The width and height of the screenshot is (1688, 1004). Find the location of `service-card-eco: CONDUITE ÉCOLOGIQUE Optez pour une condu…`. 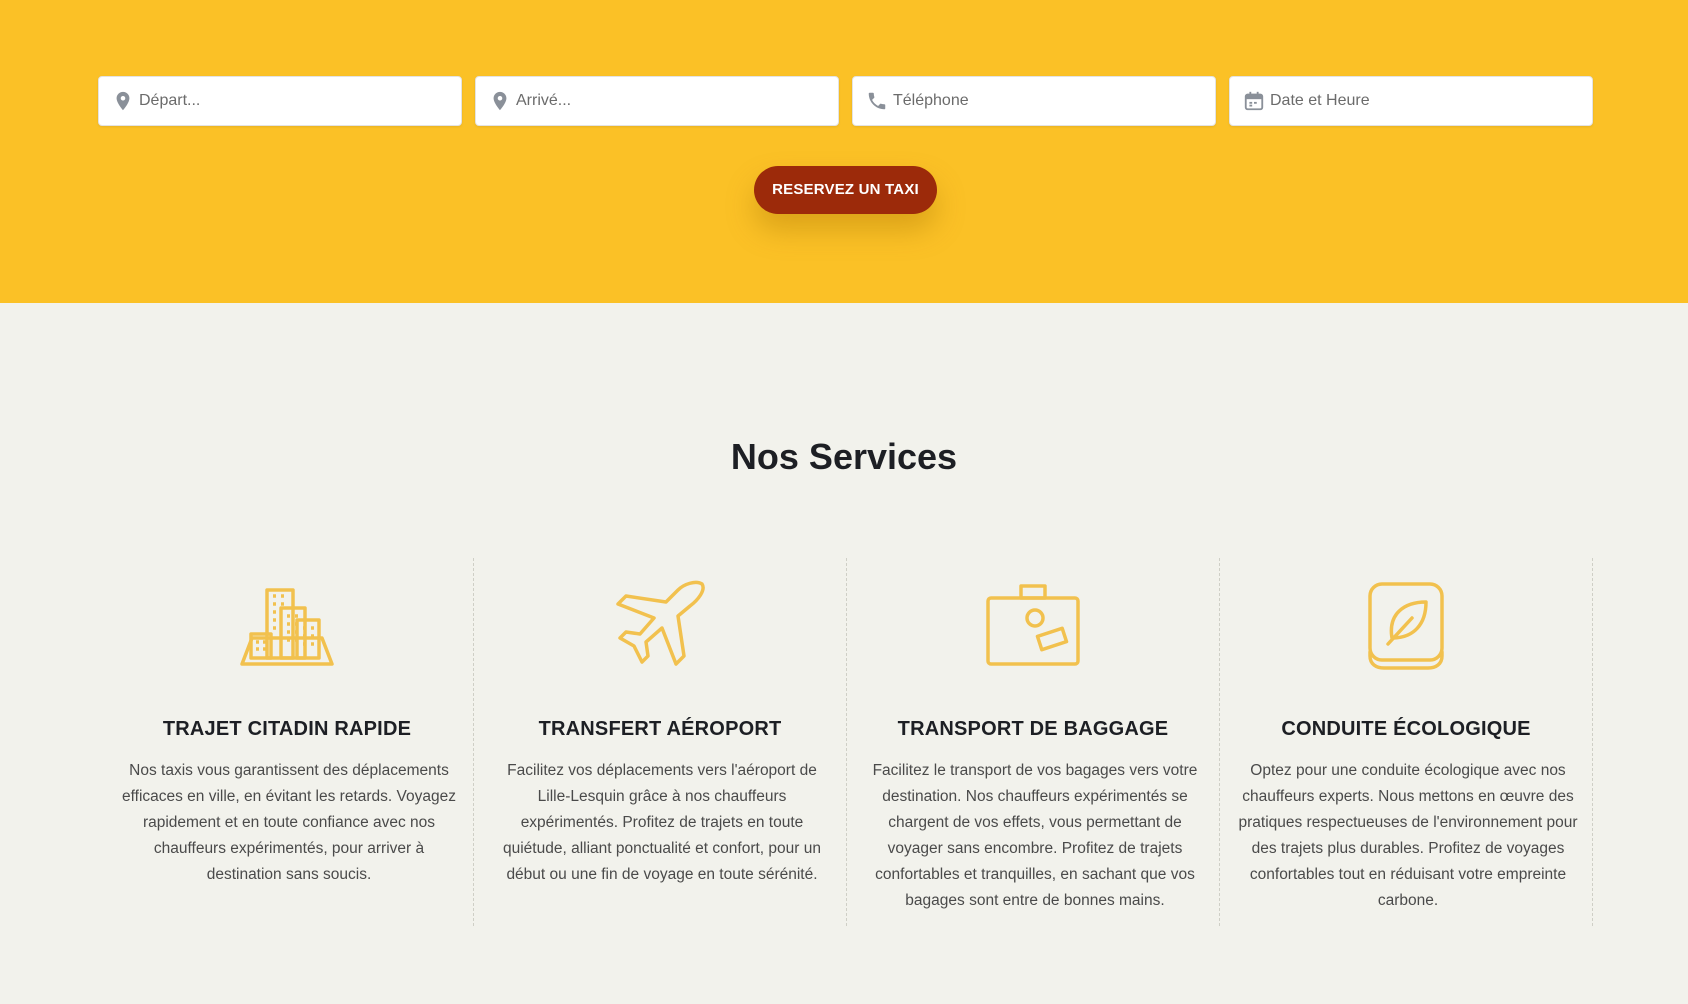

service-card-eco: CONDUITE ÉCOLOGIQUE Optez pour une condu… is located at coordinates (1406, 742).